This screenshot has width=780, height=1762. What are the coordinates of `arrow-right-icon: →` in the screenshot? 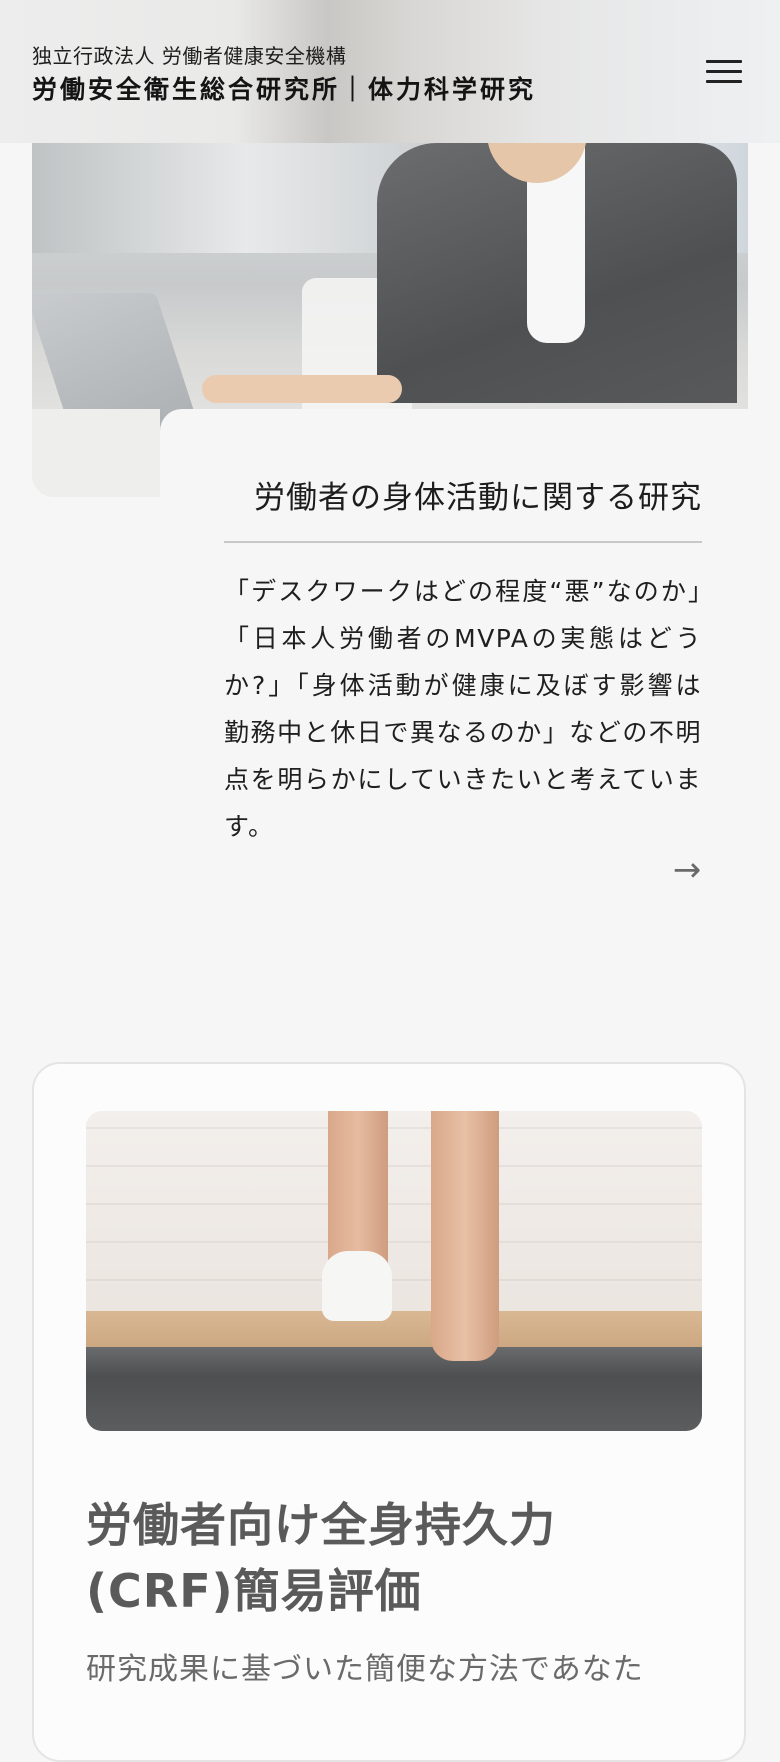 It's located at (687, 870).